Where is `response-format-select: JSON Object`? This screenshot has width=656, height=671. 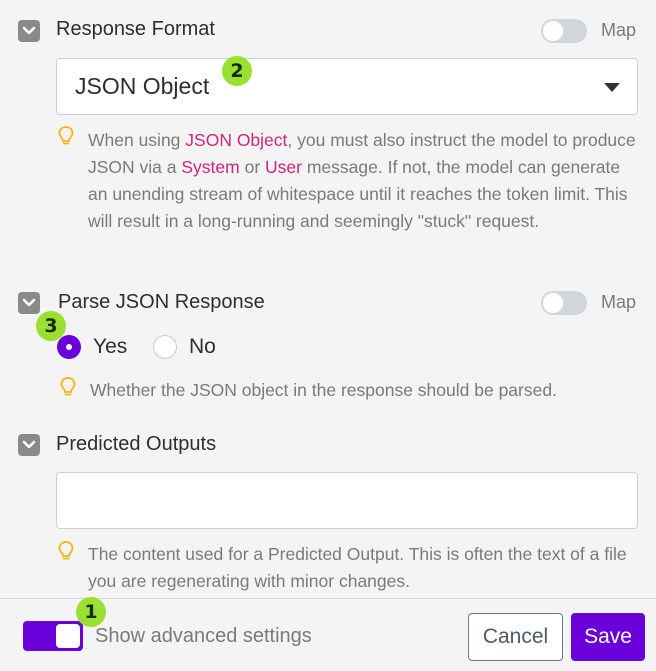
response-format-select: JSON Object is located at coordinates (347, 86).